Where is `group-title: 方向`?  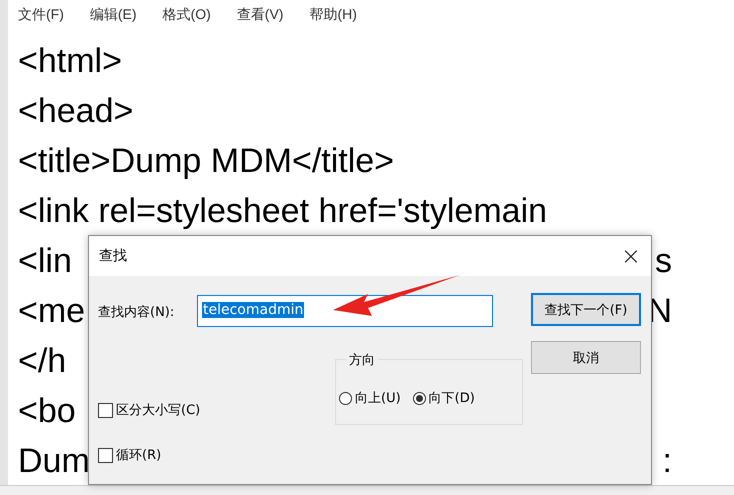 group-title: 方向 is located at coordinates (362, 360).